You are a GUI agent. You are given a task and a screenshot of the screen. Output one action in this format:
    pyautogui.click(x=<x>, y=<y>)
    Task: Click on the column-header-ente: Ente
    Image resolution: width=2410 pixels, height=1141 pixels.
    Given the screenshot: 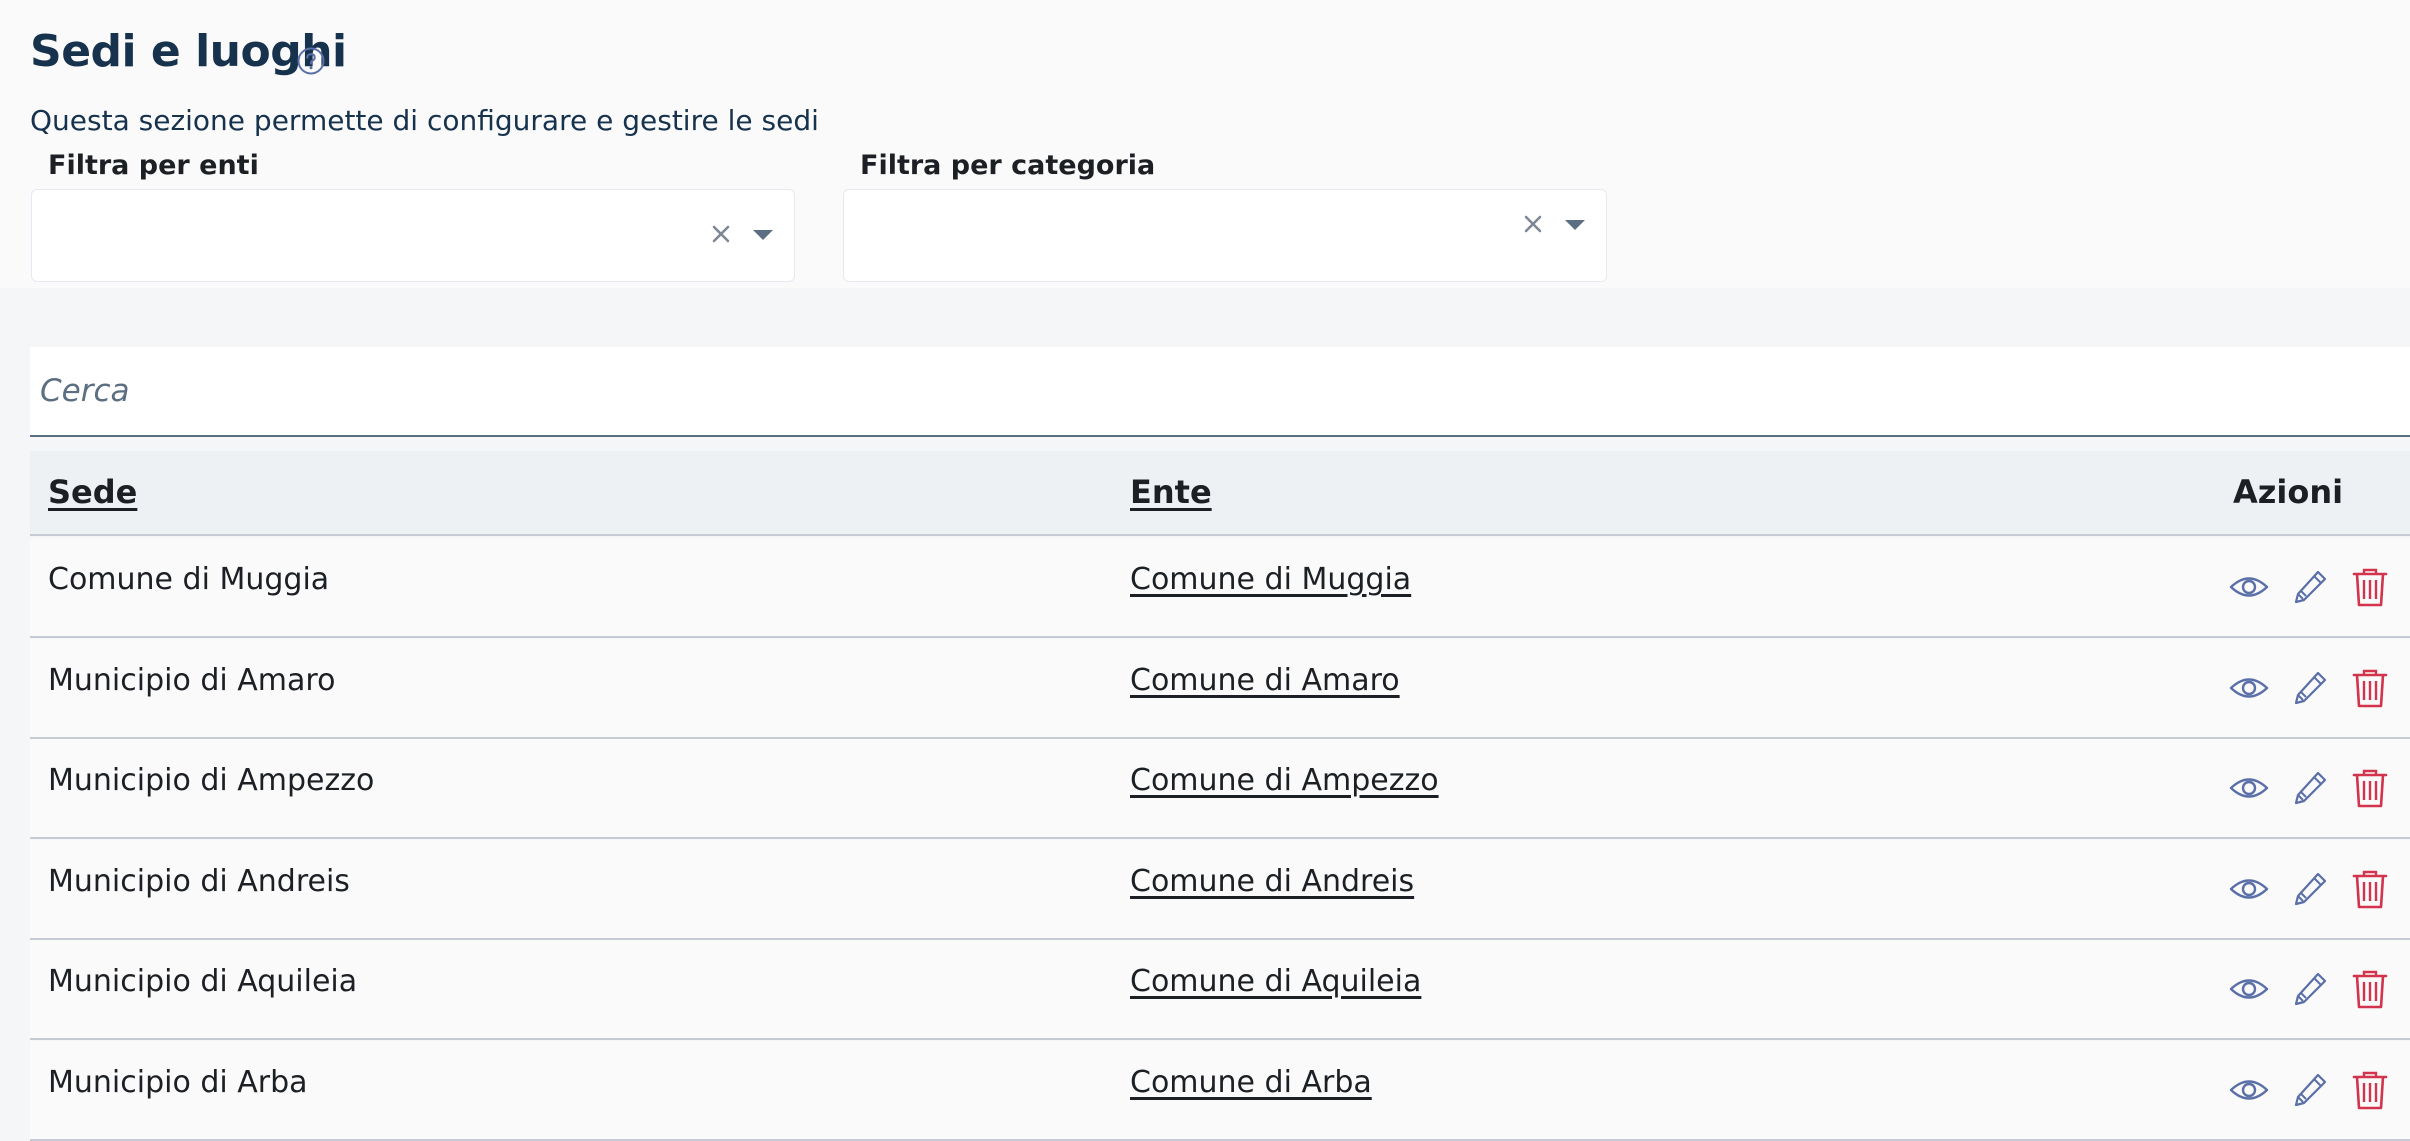 What is the action you would take?
    pyautogui.click(x=1171, y=492)
    